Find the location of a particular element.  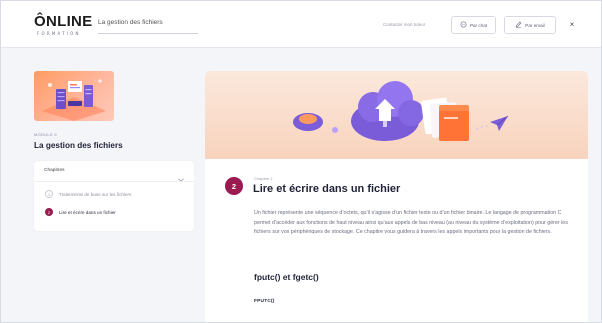

course-title: La gestion des fichiers is located at coordinates (148, 24).